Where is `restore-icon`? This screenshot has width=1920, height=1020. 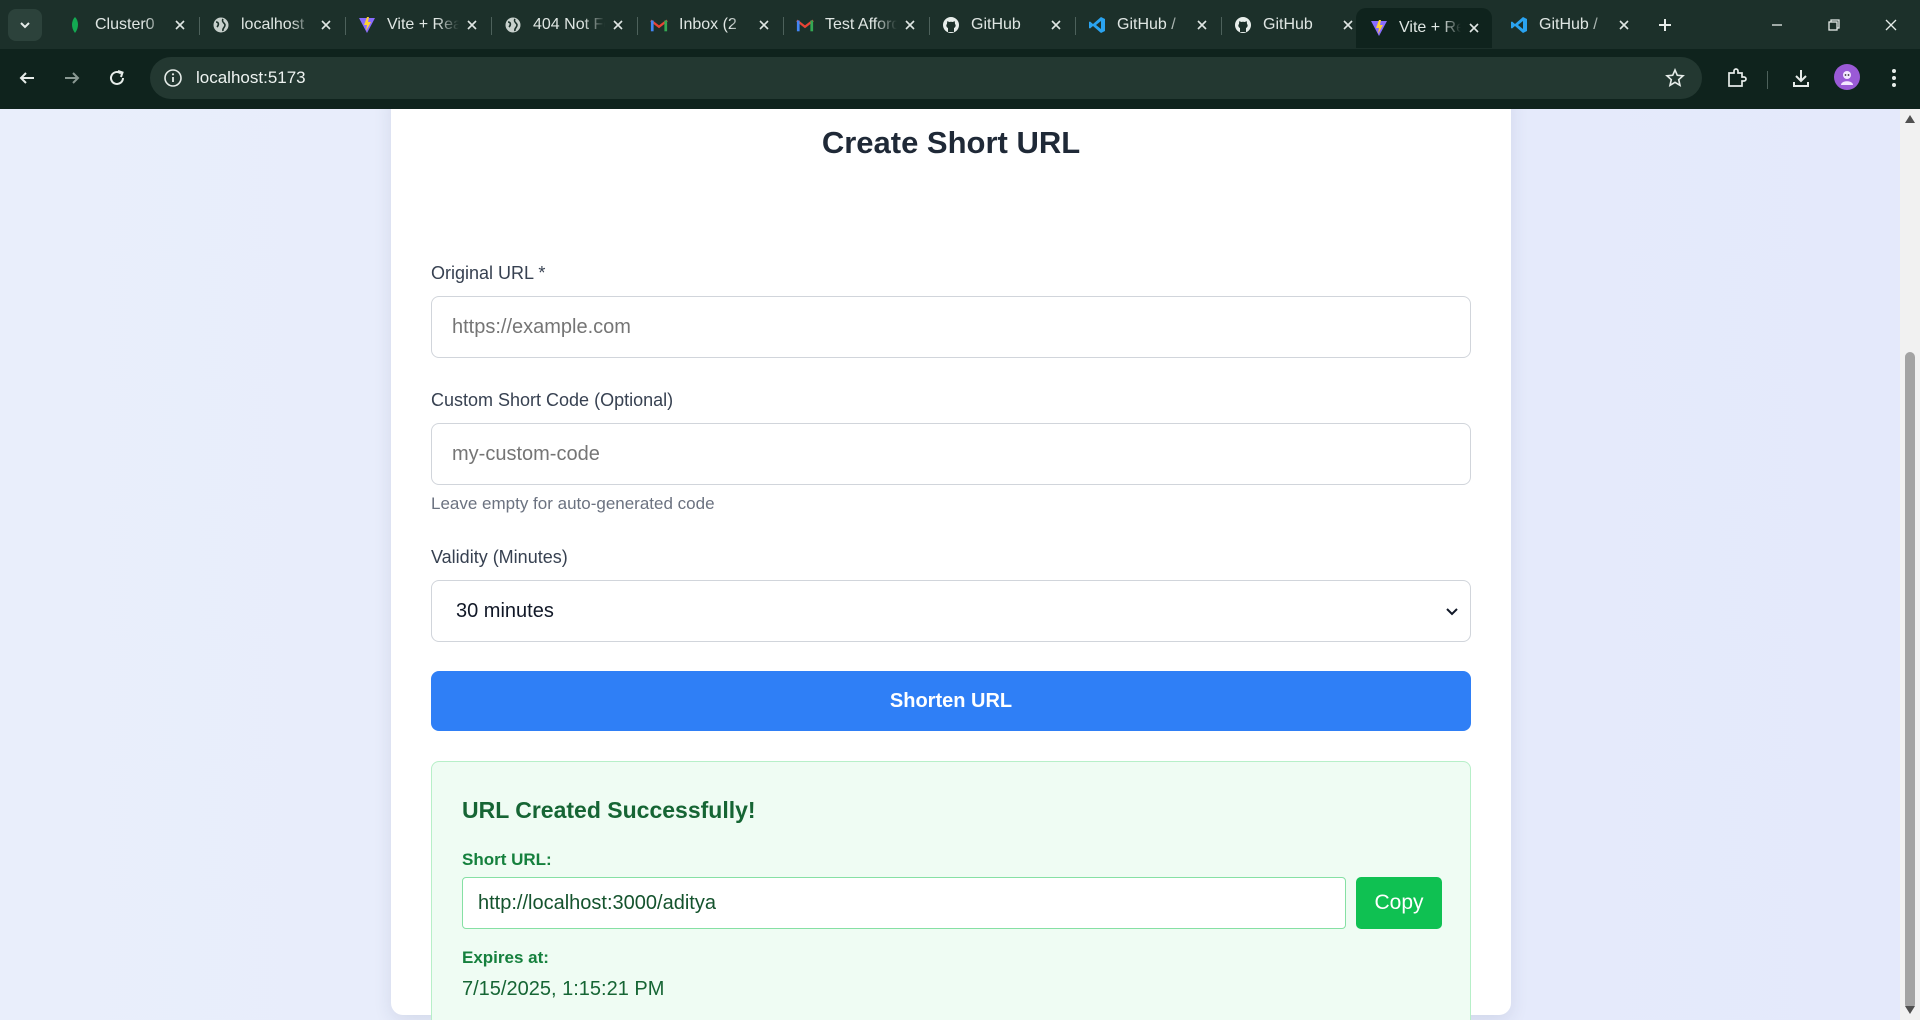 restore-icon is located at coordinates (1834, 25).